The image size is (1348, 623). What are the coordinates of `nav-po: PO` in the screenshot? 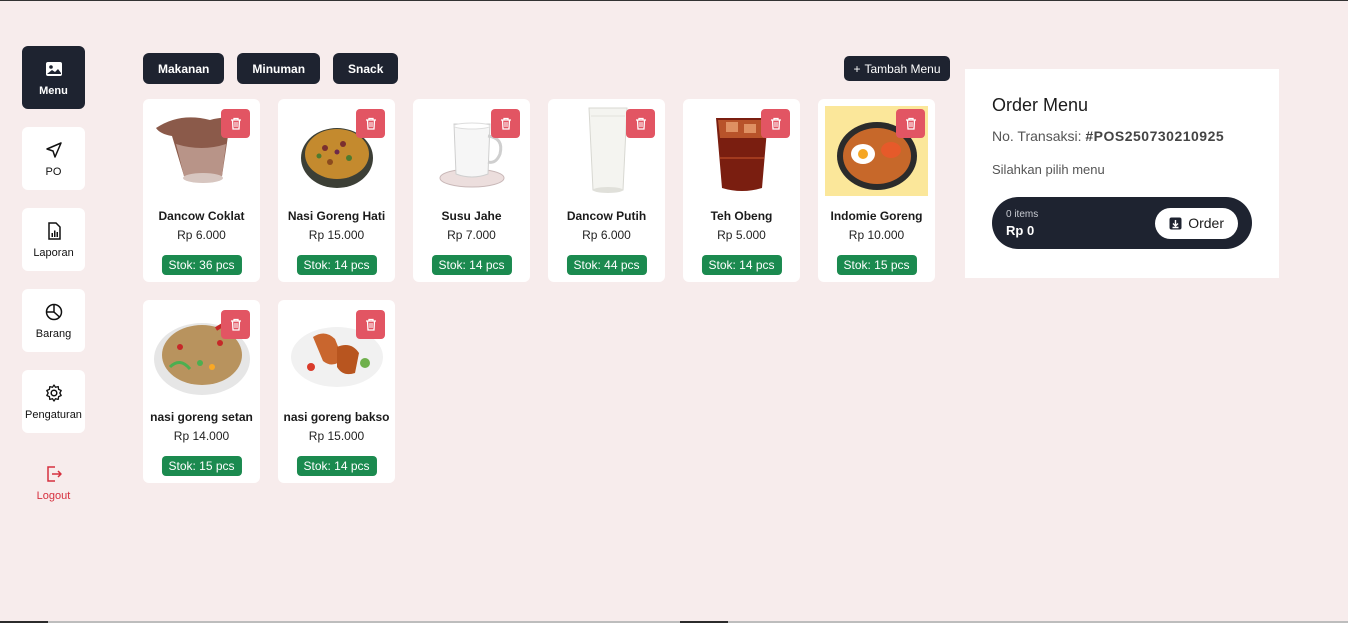 It's located at (53, 158).